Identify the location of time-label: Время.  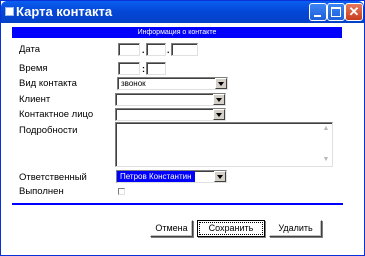
(33, 68).